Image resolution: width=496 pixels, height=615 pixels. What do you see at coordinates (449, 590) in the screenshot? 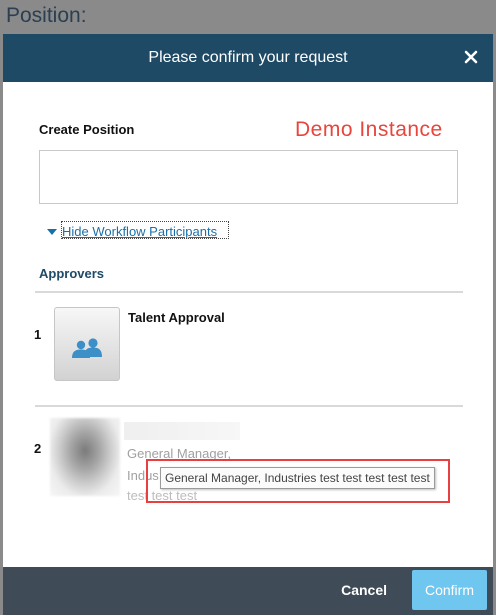
I see `confirm-button: Confirm` at bounding box center [449, 590].